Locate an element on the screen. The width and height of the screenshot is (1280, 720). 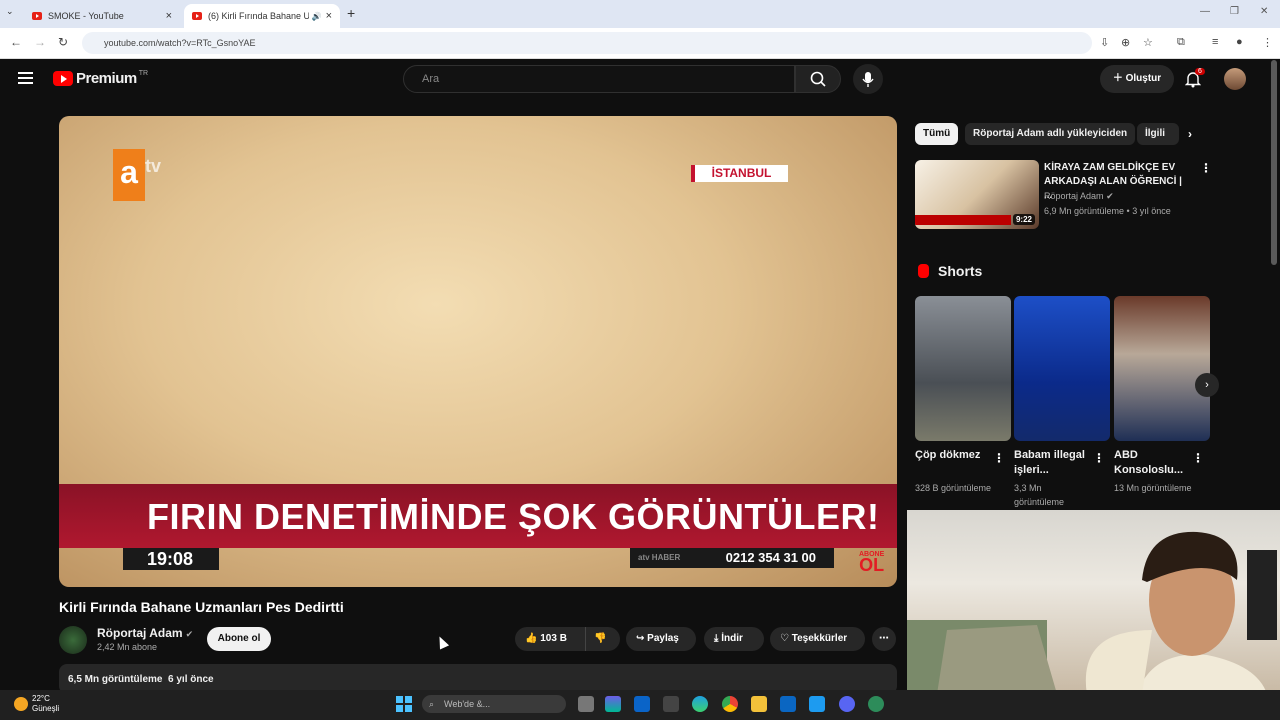
url-field: youtube.com/watch?v=RTc_GsnoYAE is located at coordinates (587, 43).